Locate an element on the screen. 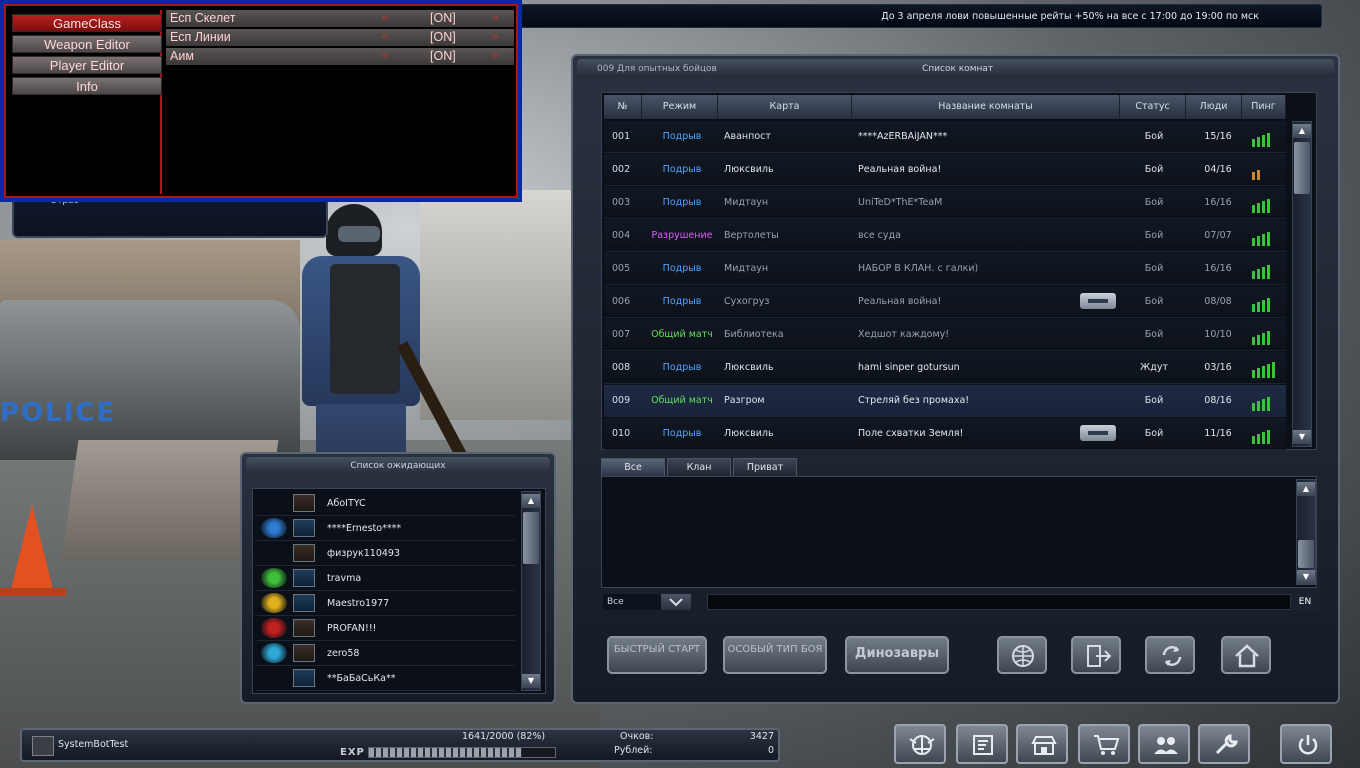  chat-target-select: Все is located at coordinates (633, 602).